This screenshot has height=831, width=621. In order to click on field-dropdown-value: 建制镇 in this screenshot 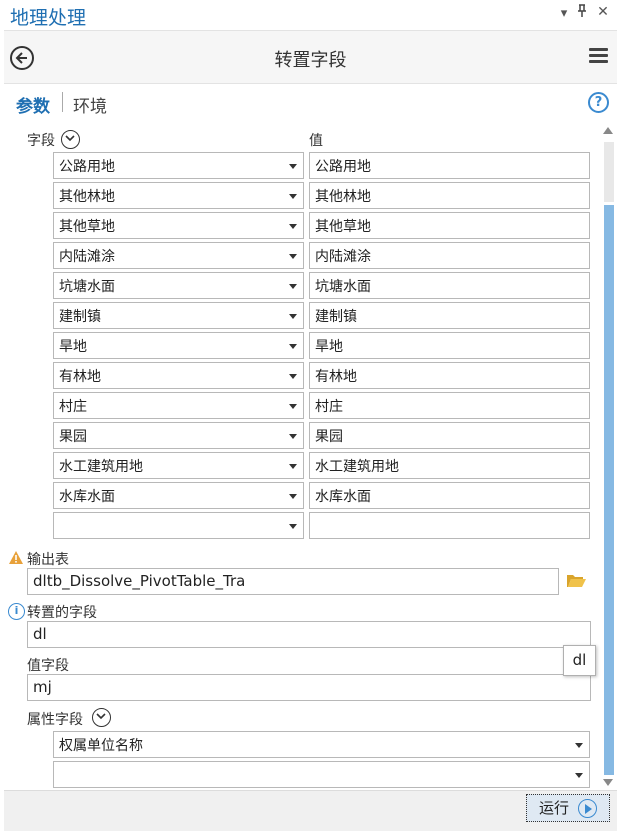, I will do `click(80, 317)`.